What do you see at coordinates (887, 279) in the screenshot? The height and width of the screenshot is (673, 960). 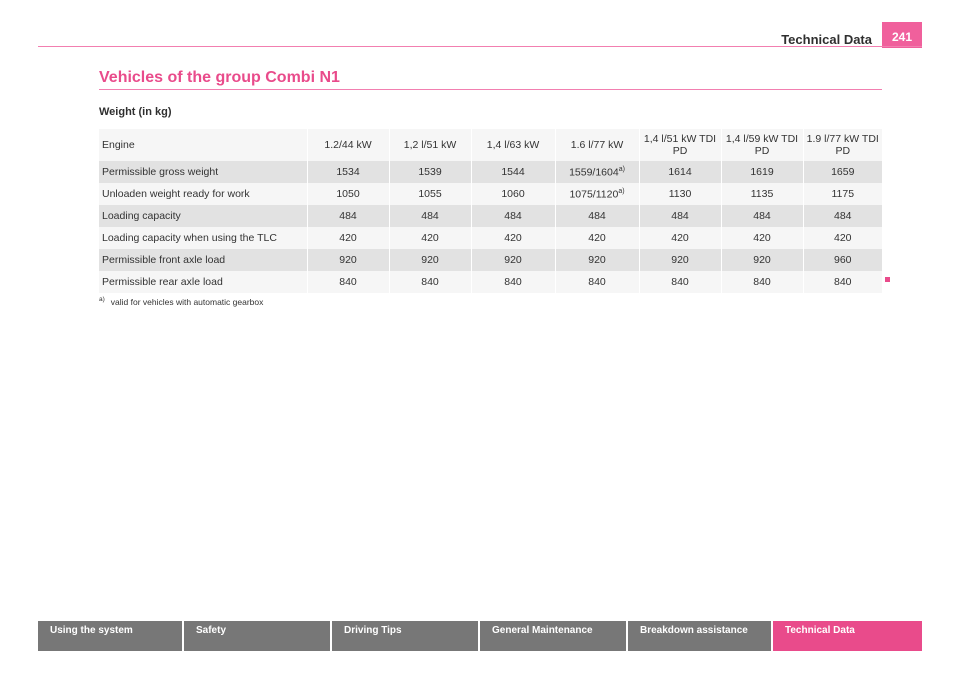 I see `section-end-marker` at bounding box center [887, 279].